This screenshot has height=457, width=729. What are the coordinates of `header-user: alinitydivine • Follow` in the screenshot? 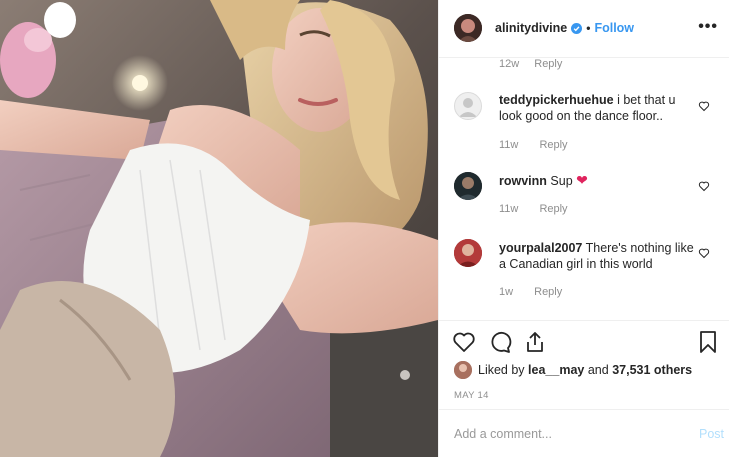 It's located at (564, 28).